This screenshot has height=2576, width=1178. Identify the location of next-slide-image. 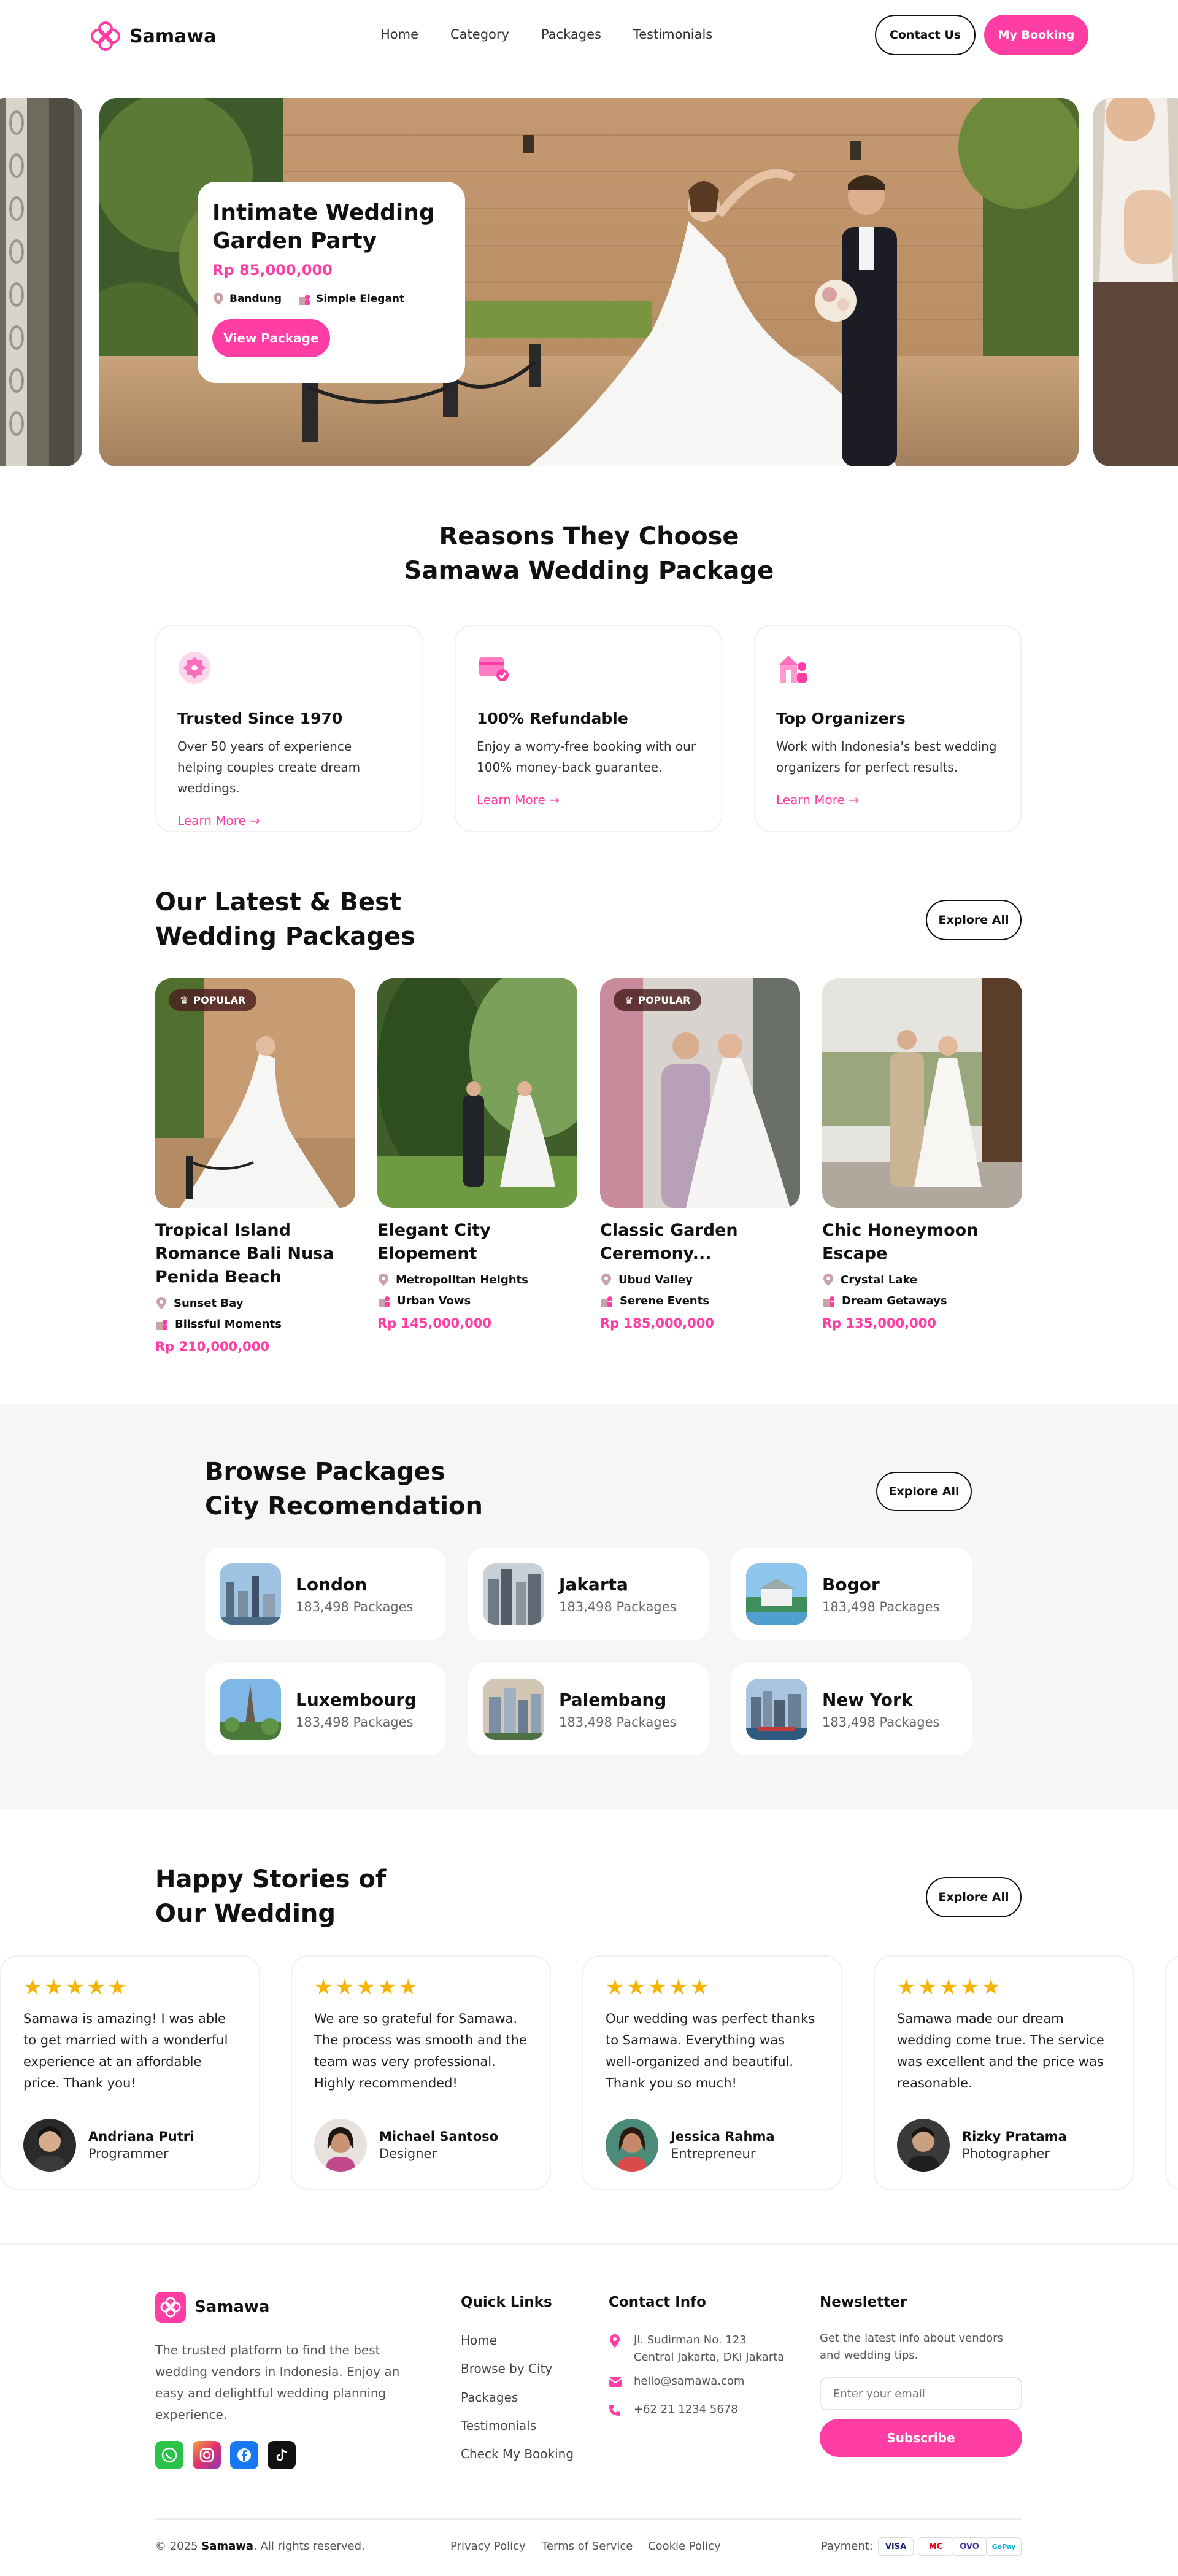
(1135, 282).